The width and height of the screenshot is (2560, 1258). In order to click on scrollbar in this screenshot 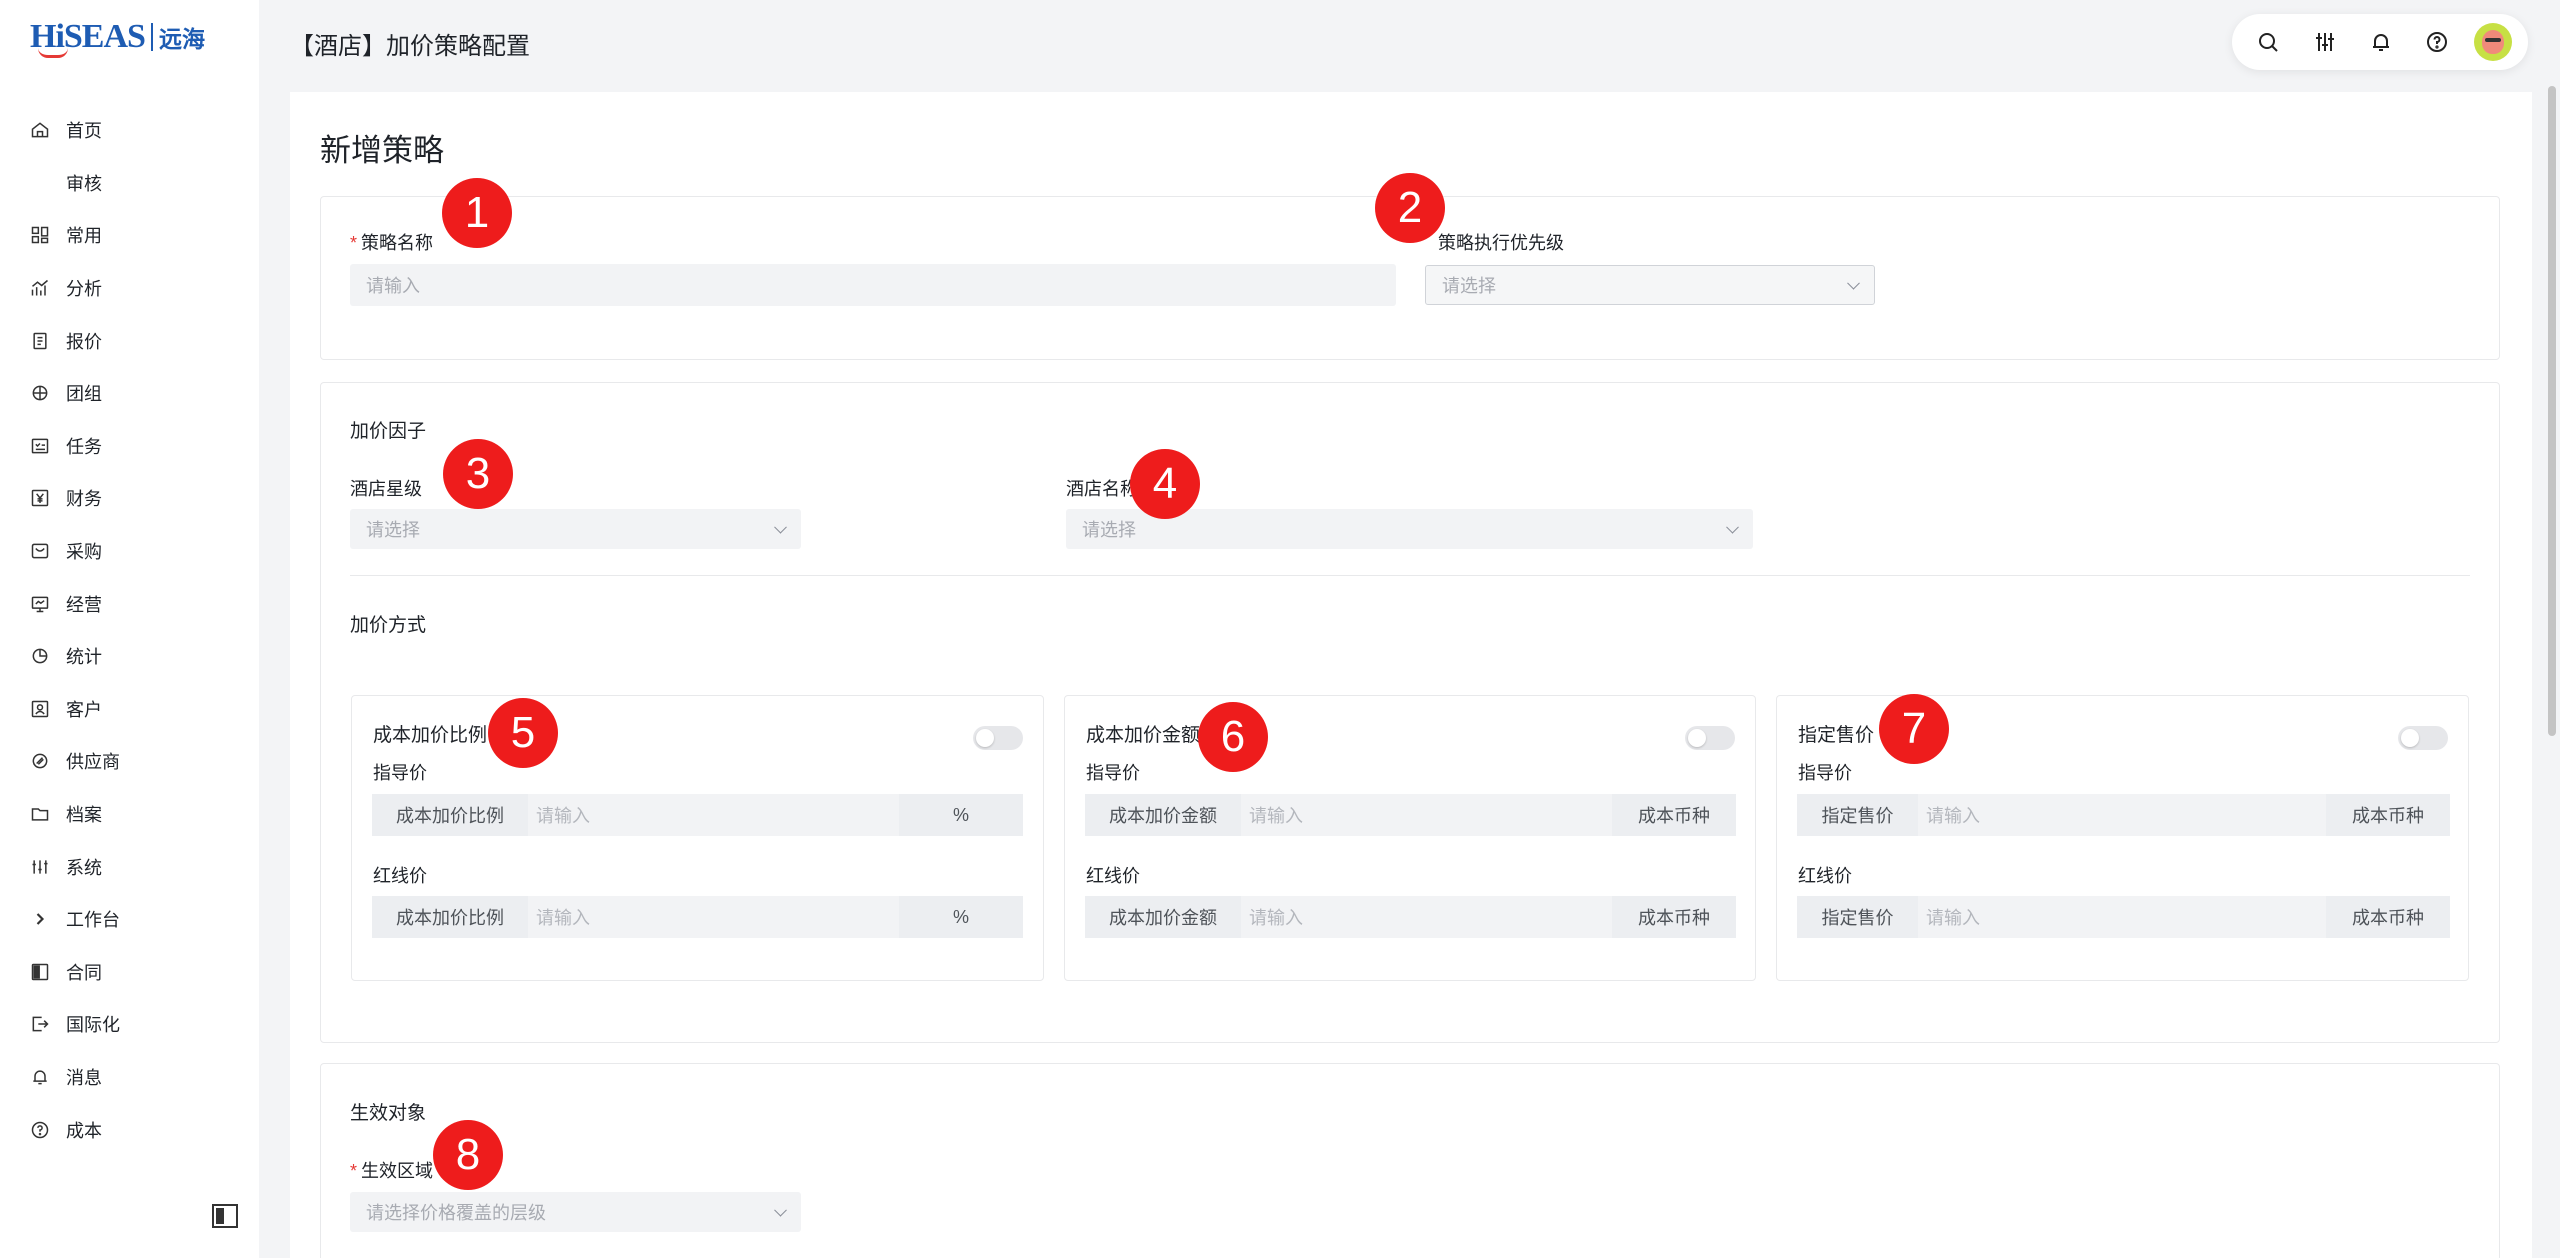, I will do `click(2552, 411)`.